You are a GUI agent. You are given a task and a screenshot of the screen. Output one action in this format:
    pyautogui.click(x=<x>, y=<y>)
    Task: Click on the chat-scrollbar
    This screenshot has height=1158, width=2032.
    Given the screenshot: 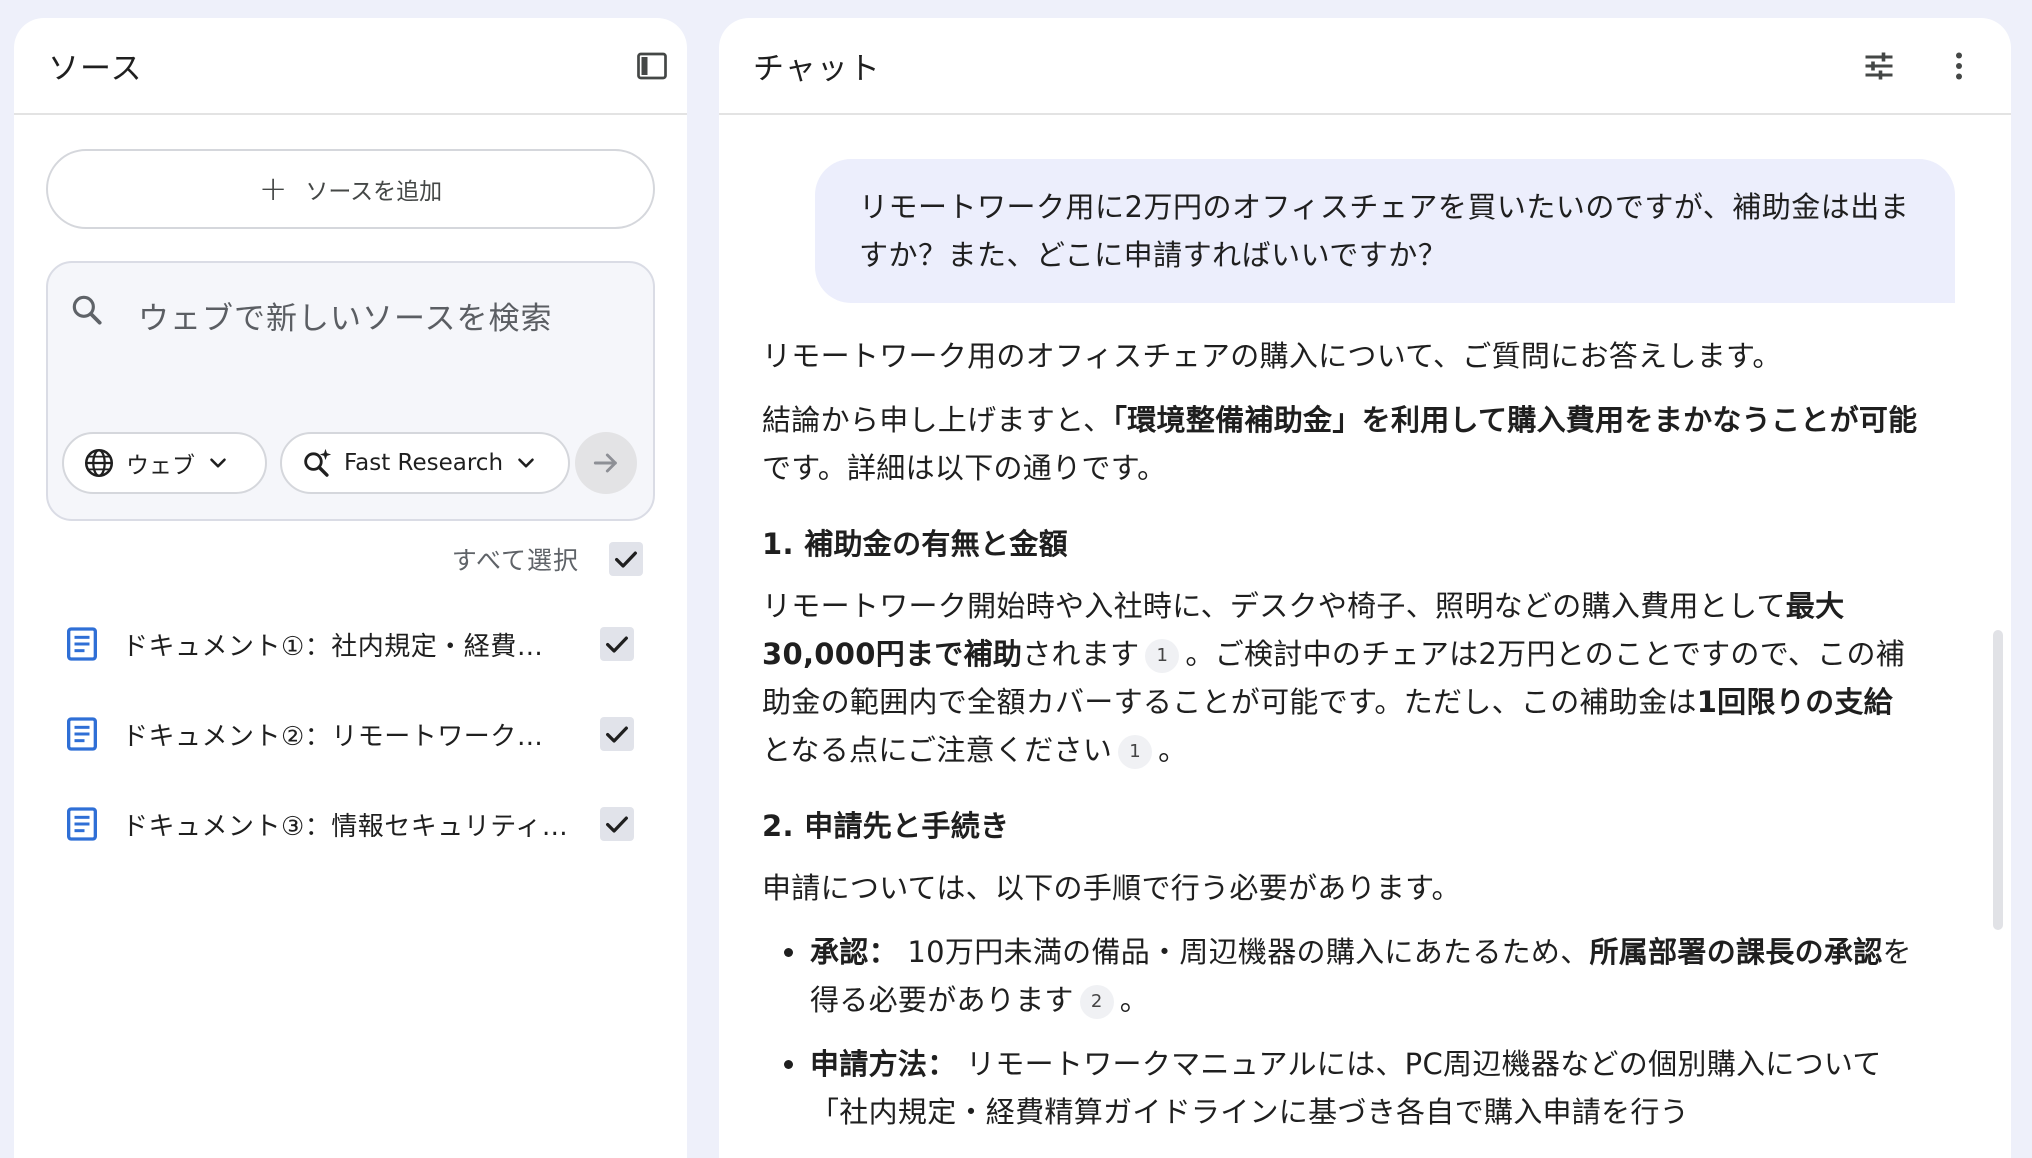 What is the action you would take?
    pyautogui.click(x=1998, y=780)
    